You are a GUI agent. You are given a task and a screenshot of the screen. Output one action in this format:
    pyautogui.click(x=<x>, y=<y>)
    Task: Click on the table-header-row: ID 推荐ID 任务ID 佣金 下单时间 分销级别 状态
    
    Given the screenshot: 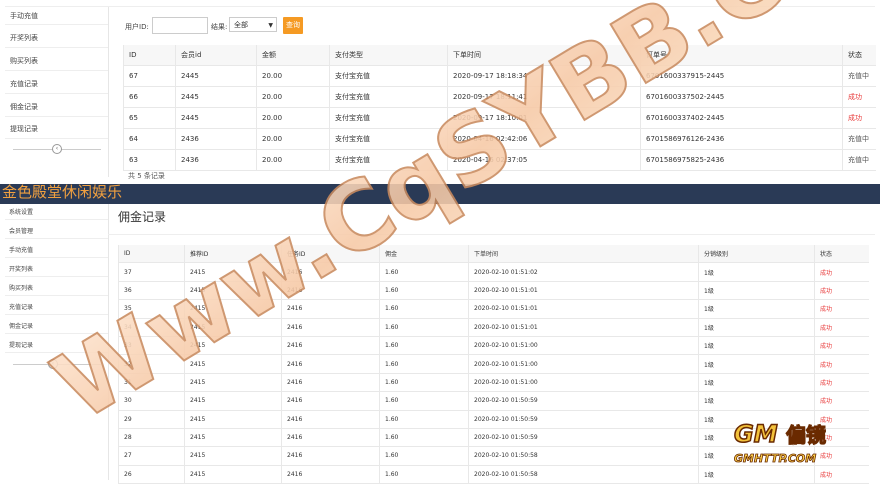 What is the action you would take?
    pyautogui.click(x=493, y=254)
    